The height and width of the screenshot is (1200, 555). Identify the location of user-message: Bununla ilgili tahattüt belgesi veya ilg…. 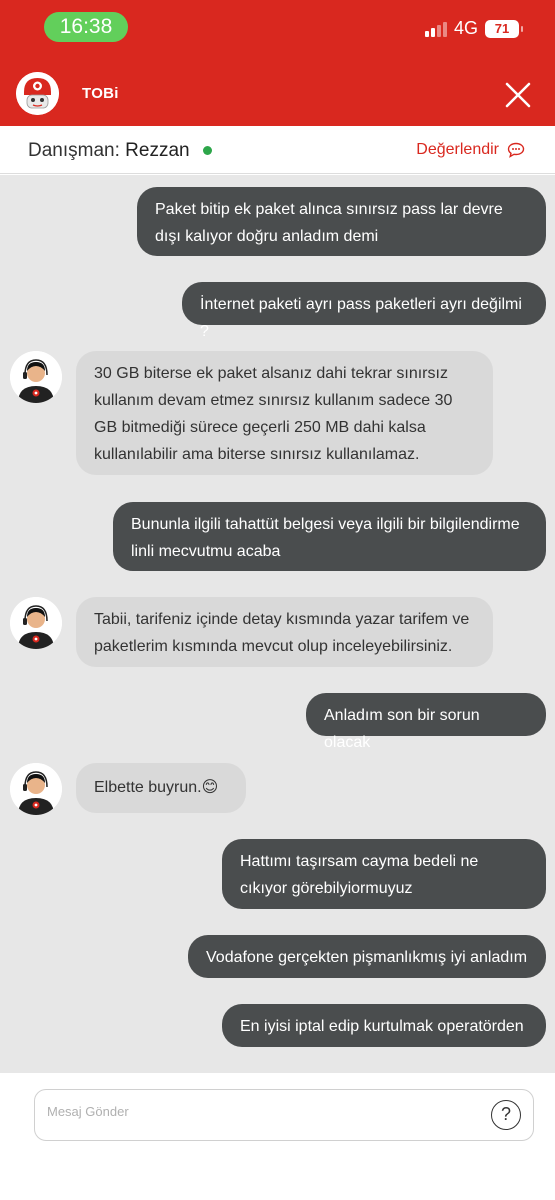
(329, 536).